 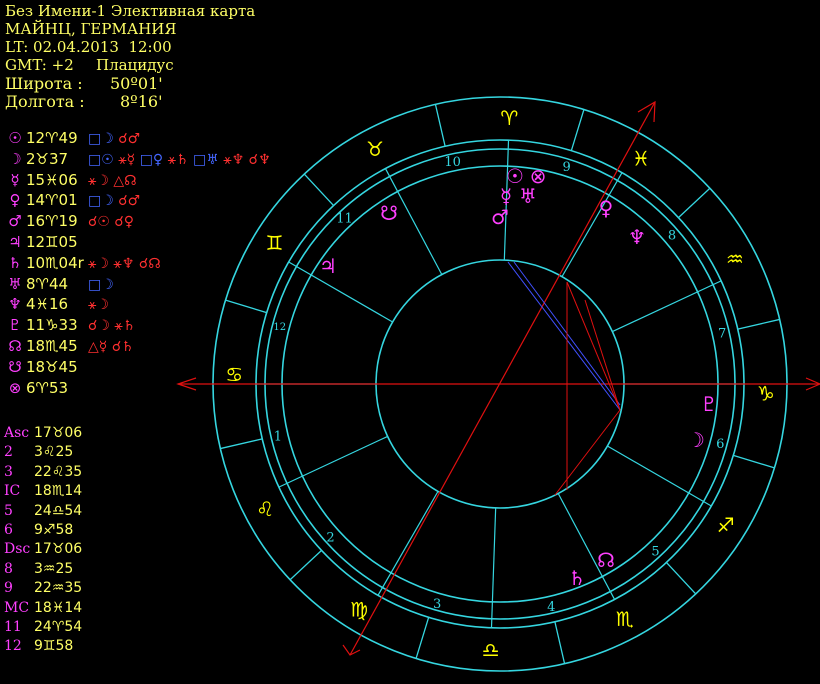 What do you see at coordinates (709, 404) in the screenshot?
I see `chart-planet-icon: ♇` at bounding box center [709, 404].